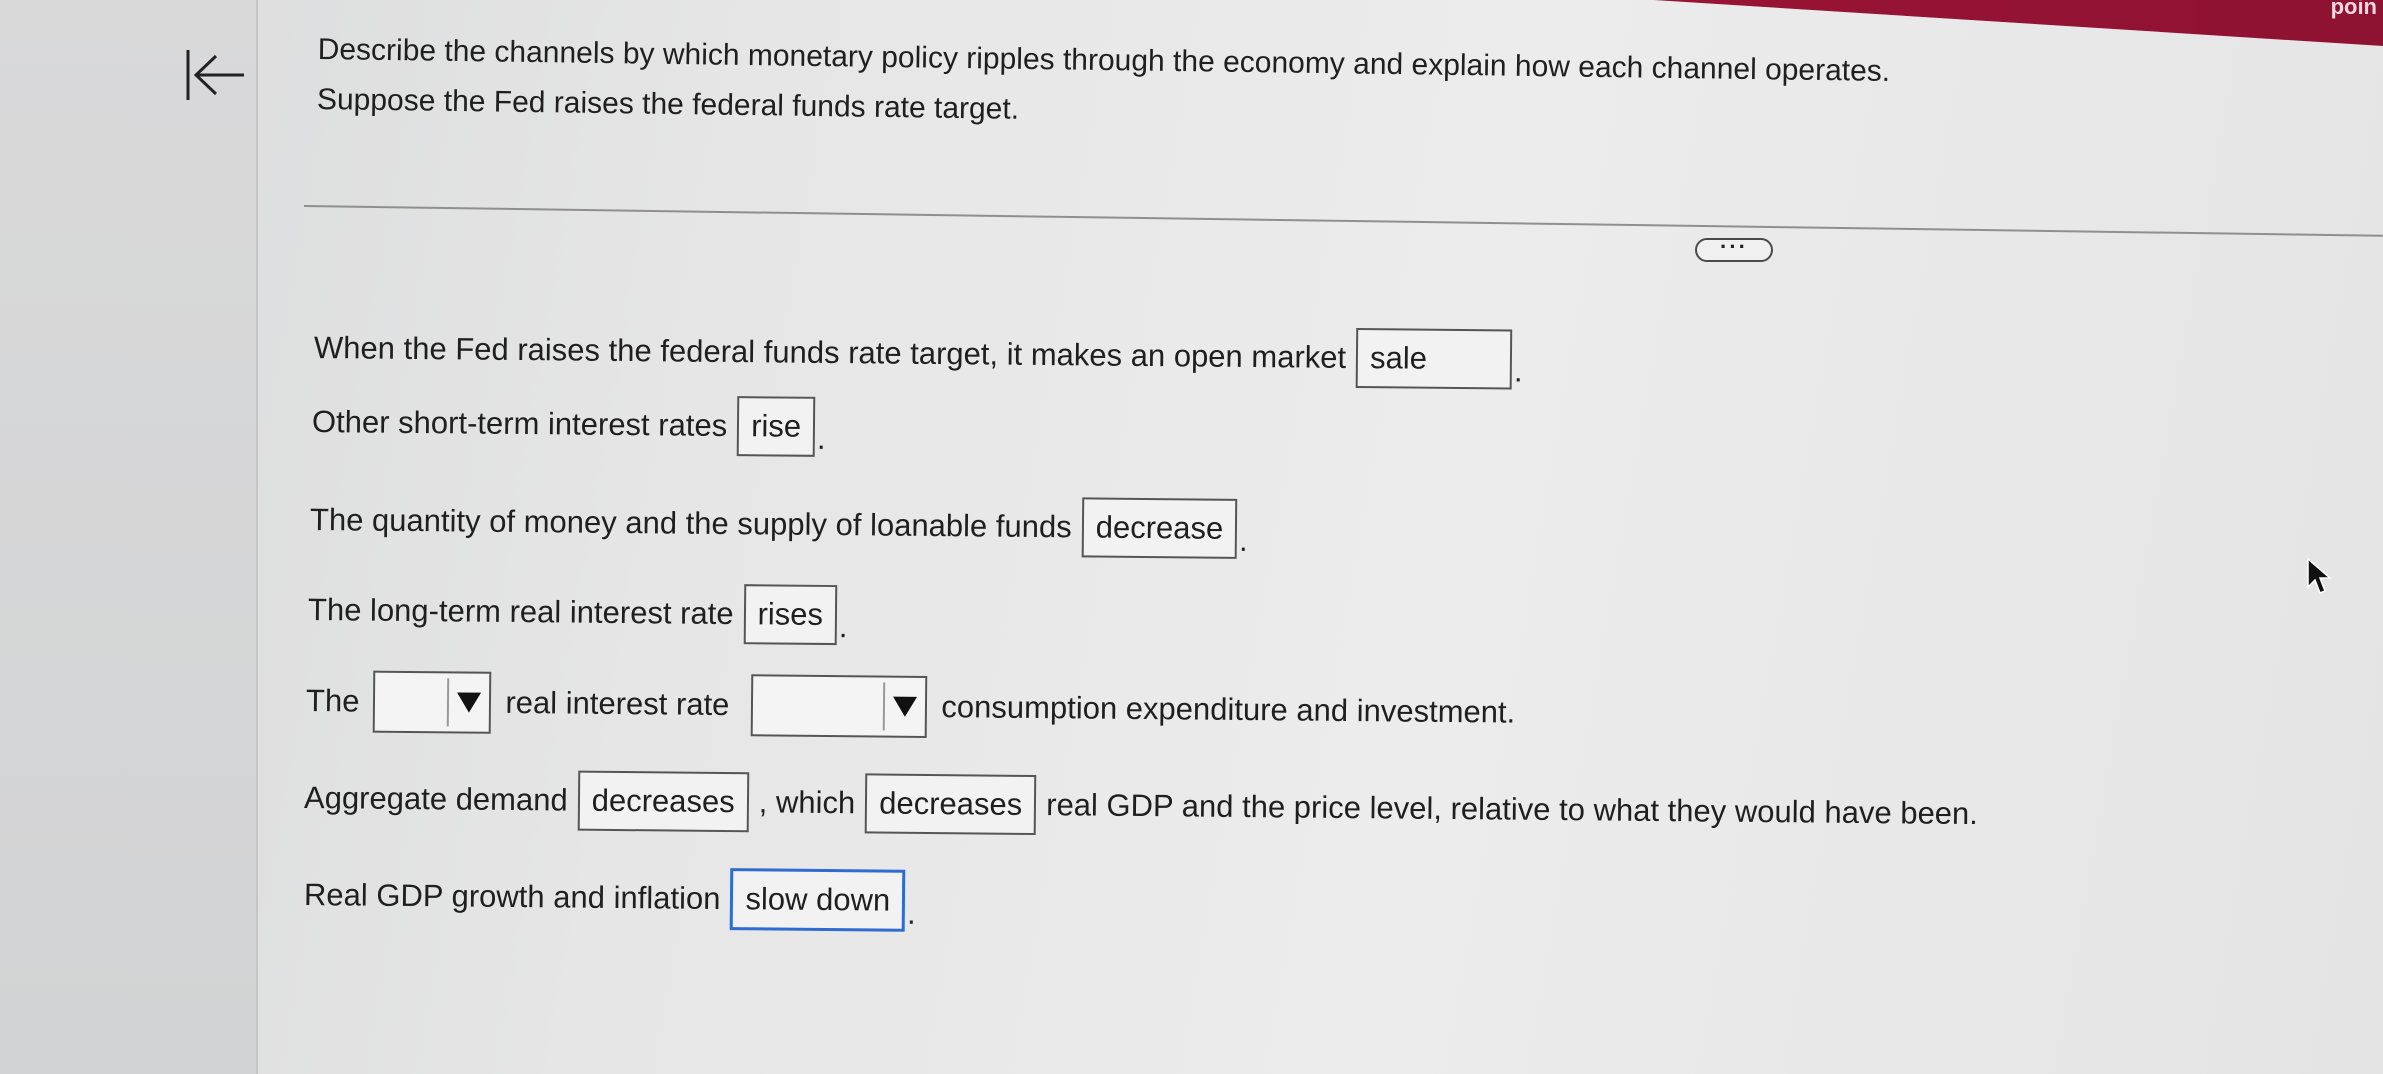 This screenshot has height=1074, width=2383. I want to click on mouse-pointer-icon, so click(2320, 575).